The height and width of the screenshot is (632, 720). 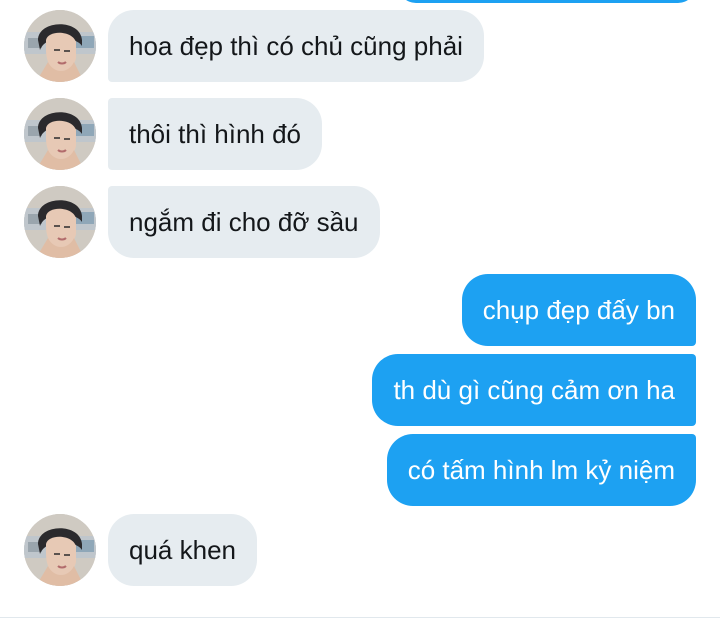 What do you see at coordinates (296, 46) in the screenshot?
I see `message-bubble-incoming: hoa đẹp thì có chủ cũng phải` at bounding box center [296, 46].